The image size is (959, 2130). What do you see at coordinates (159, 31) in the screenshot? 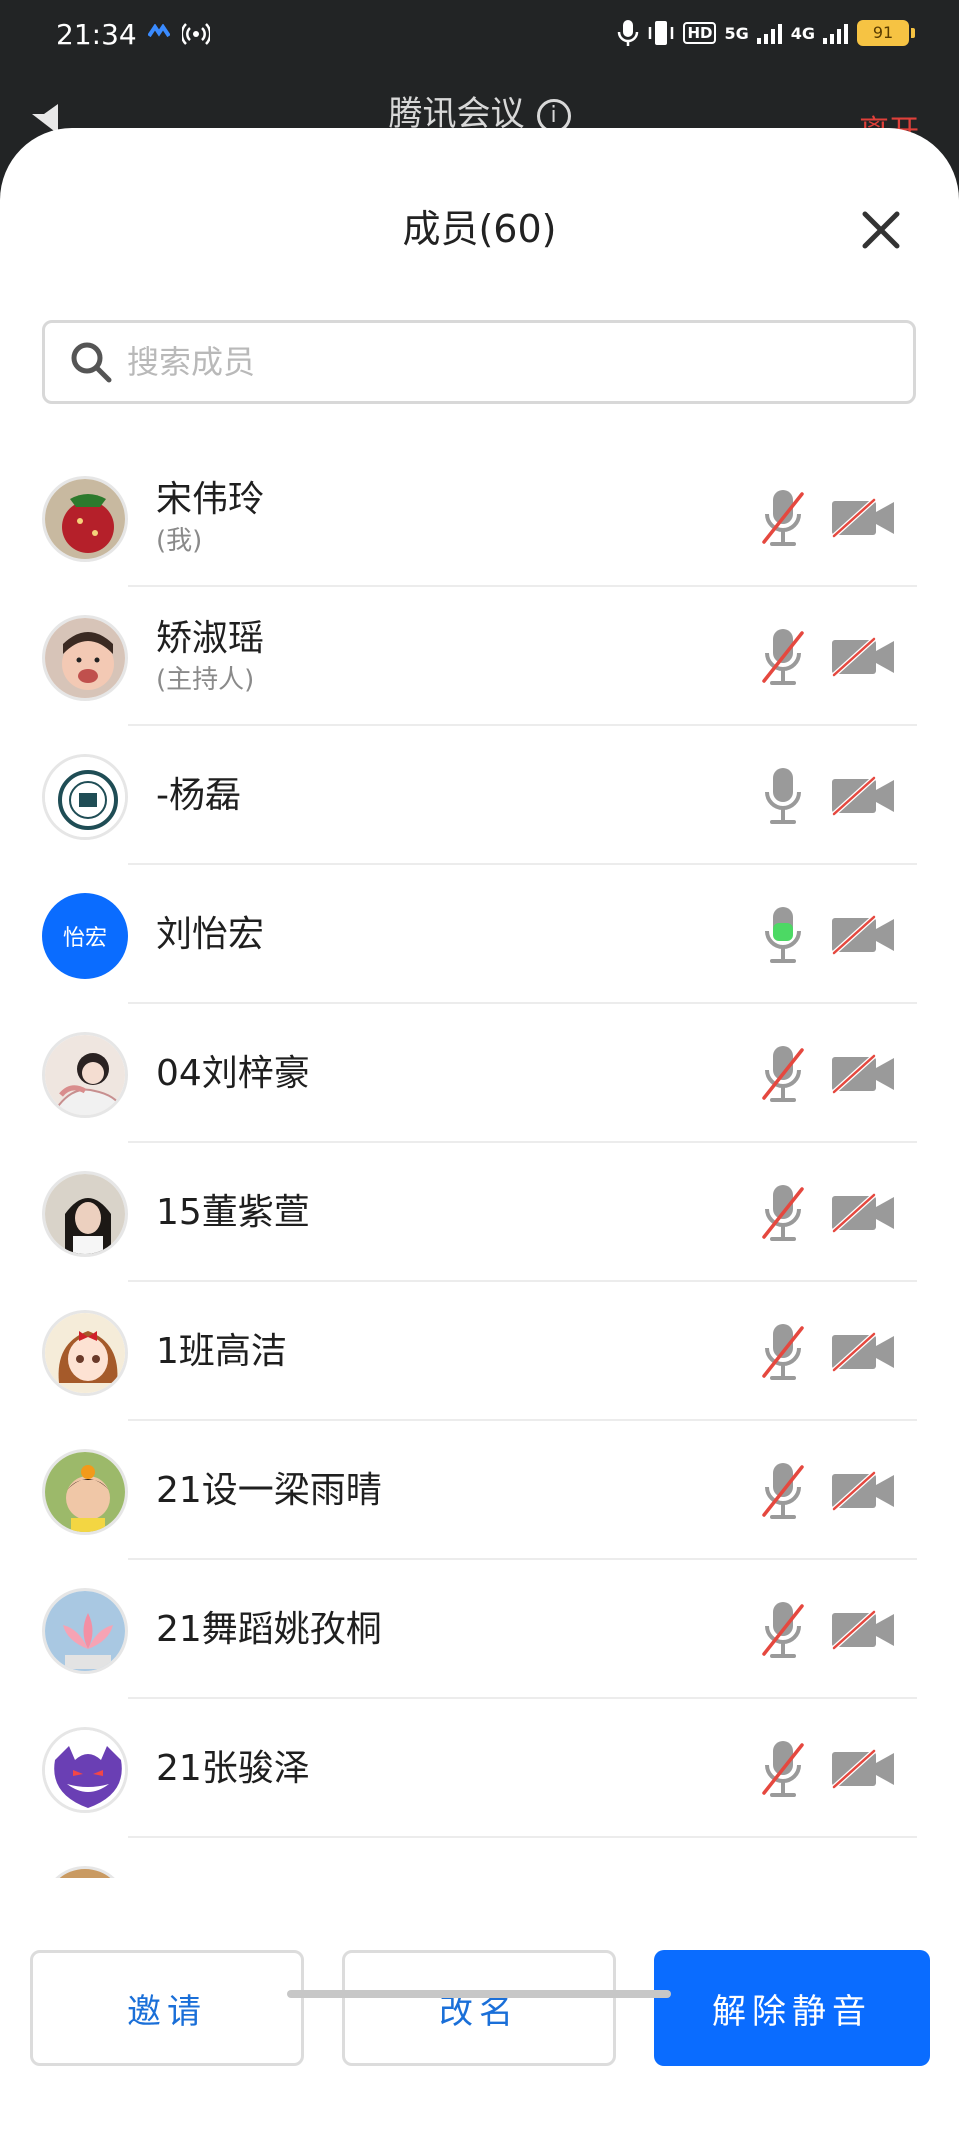
I see `app-notification-icon` at bounding box center [159, 31].